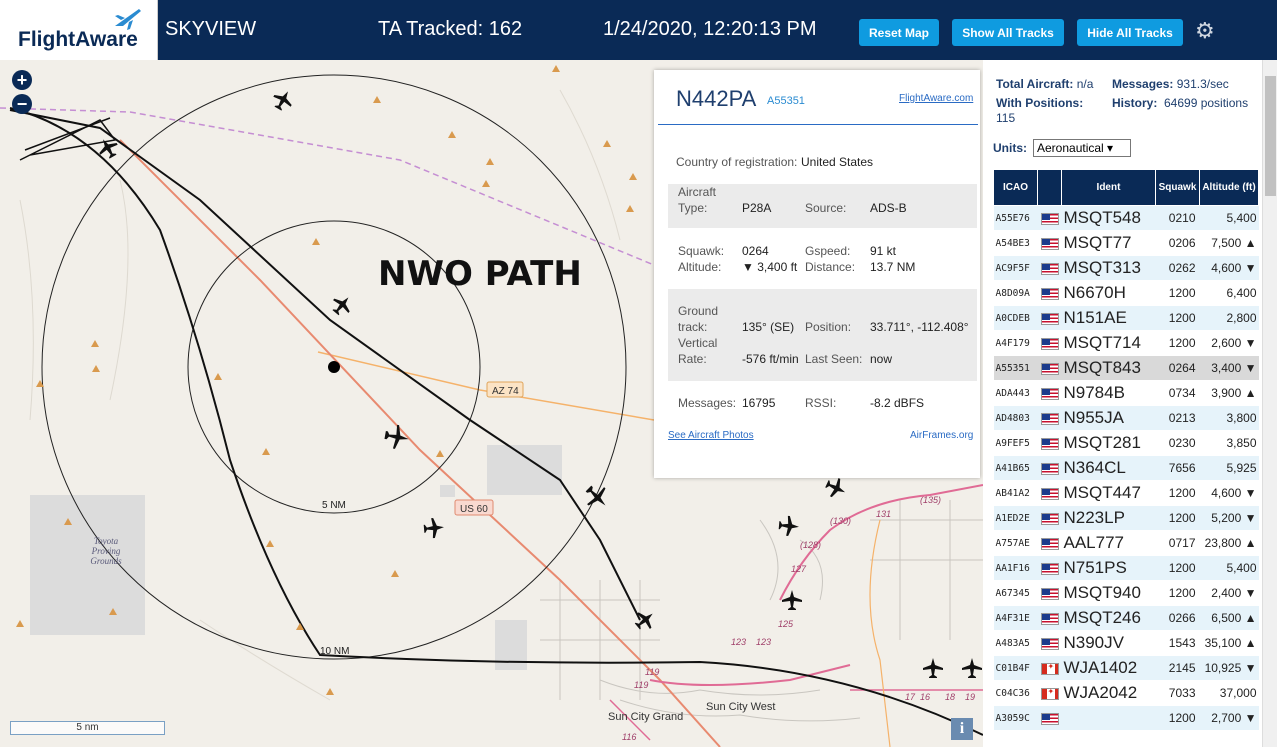 This screenshot has width=1277, height=747. Describe the element at coordinates (22, 80) in the screenshot. I see `zoom-in-button: +` at that location.